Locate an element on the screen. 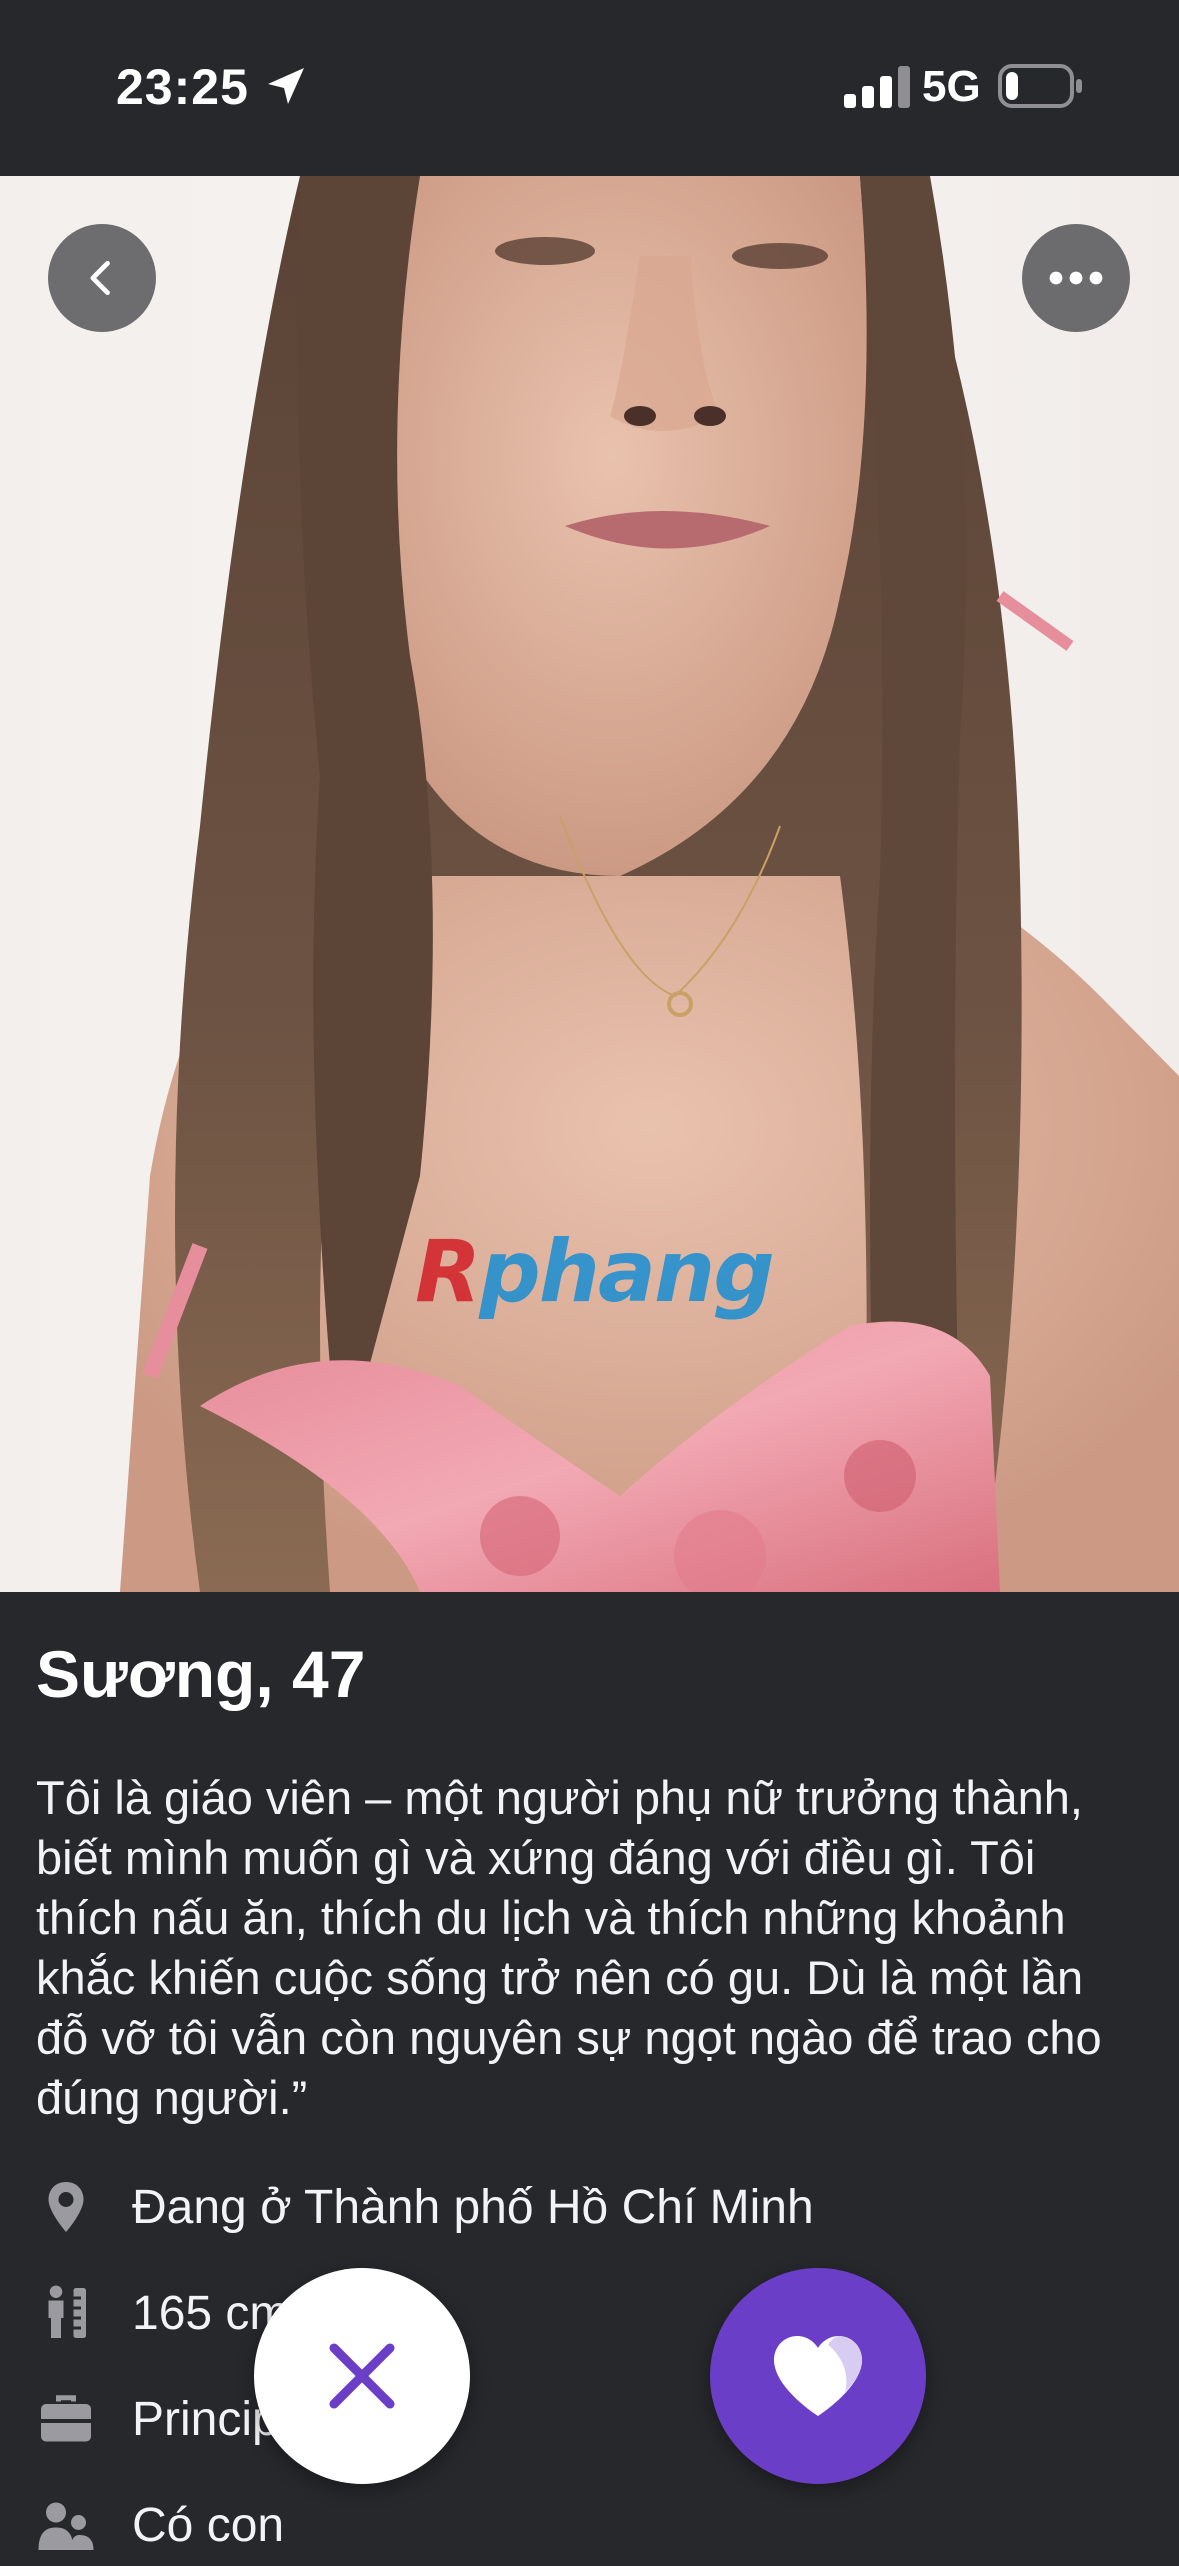 This screenshot has width=1179, height=2566. profile-name-age: Sương, 47 is located at coordinates (201, 1674).